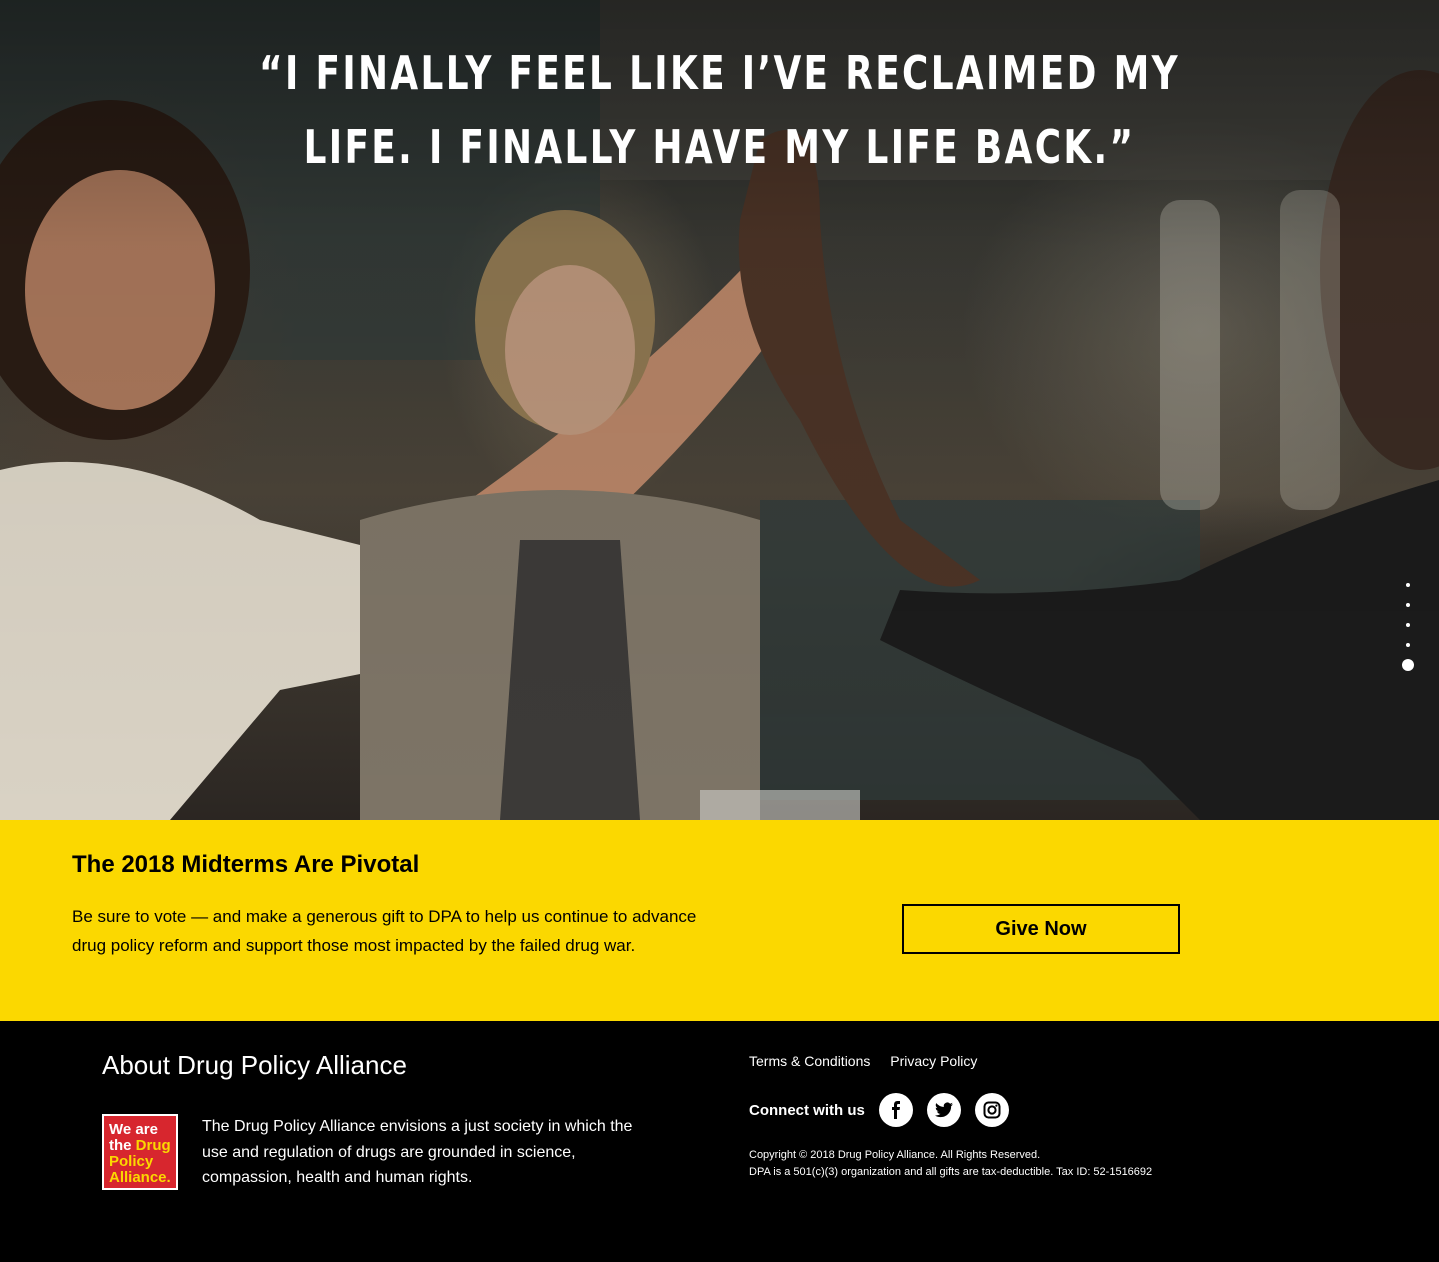  Describe the element at coordinates (809, 1061) in the screenshot. I see `terms-link: Terms & Conditions` at that location.